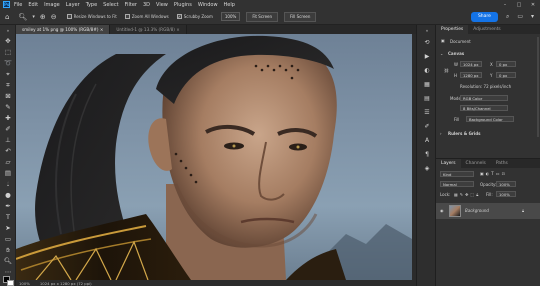  Describe the element at coordinates (506, 64) in the screenshot. I see `x-field: 0 px` at that location.